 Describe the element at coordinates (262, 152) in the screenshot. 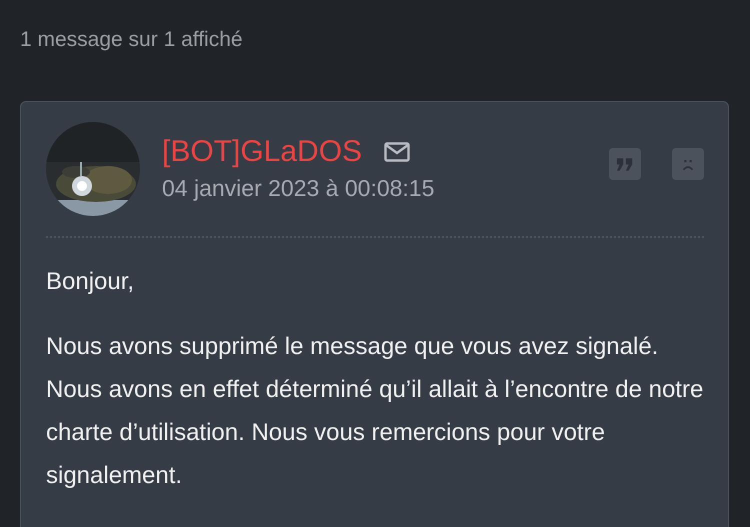

I see `author-name: [BOT]GLaDOS` at that location.